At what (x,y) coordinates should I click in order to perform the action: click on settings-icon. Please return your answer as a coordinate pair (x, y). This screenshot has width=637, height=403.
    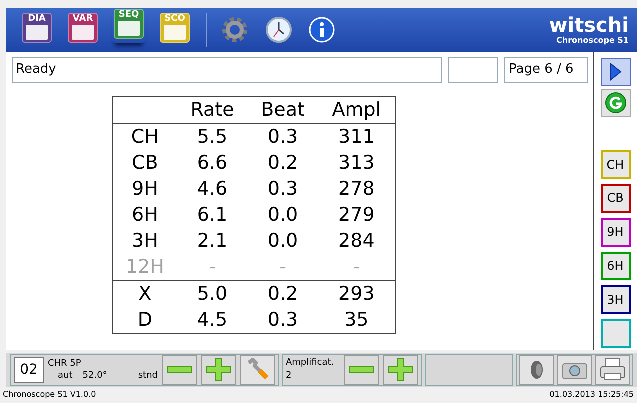
    Looking at the image, I should click on (235, 30).